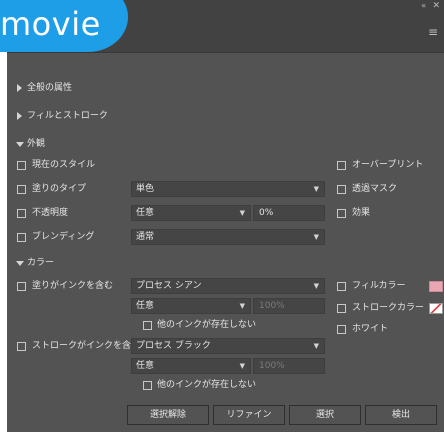  What do you see at coordinates (21, 286) in the screenshot?
I see `fill-ink-checkbox` at bounding box center [21, 286].